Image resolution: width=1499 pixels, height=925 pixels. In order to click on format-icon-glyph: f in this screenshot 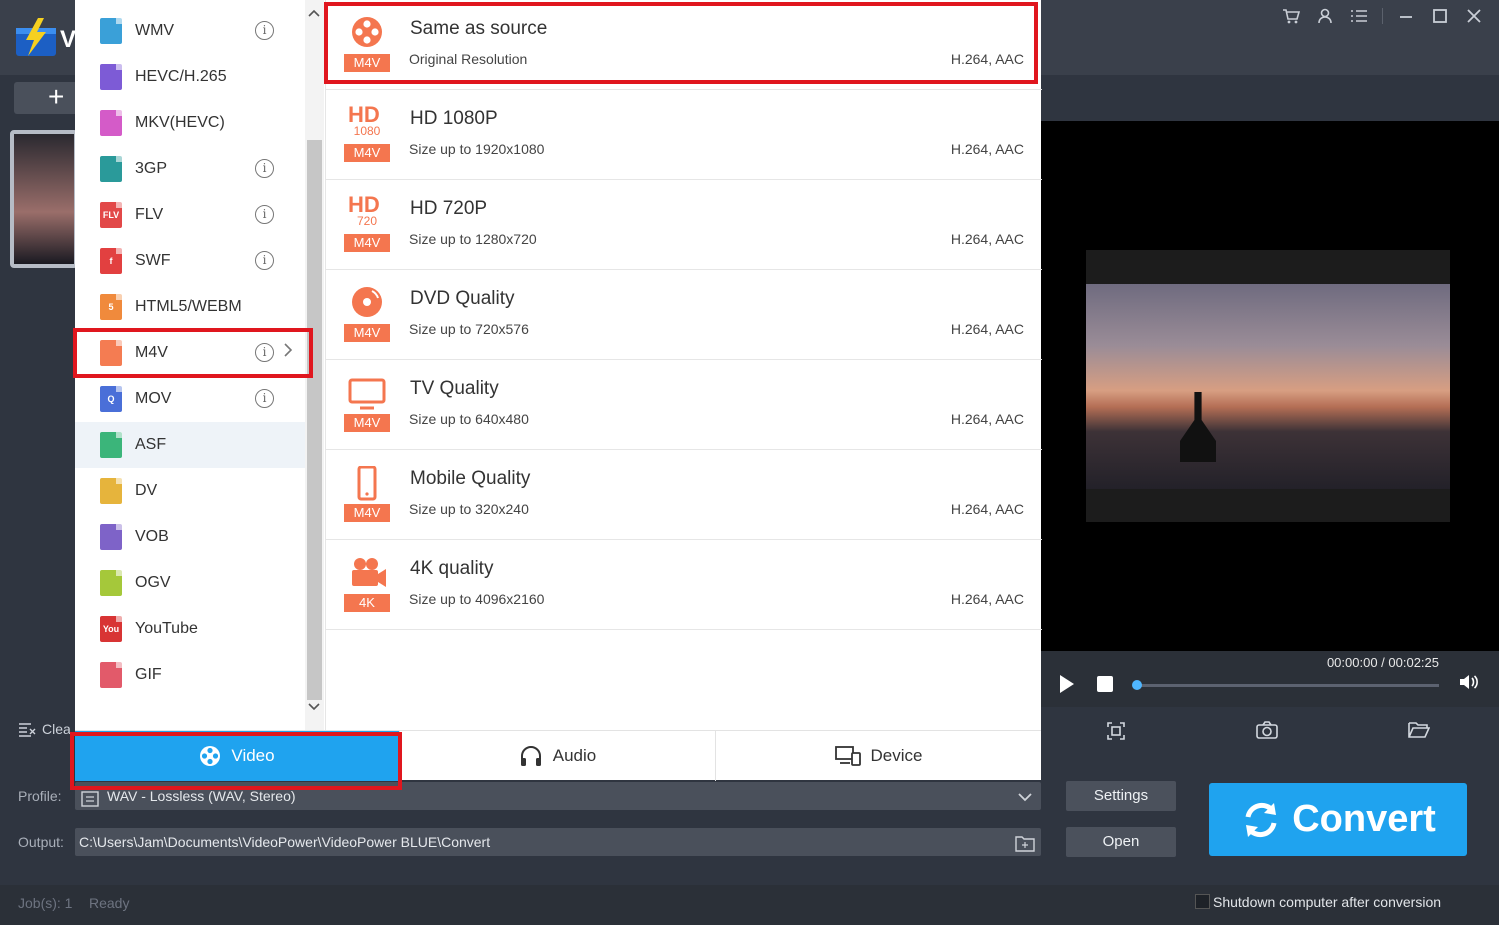, I will do `click(111, 261)`.